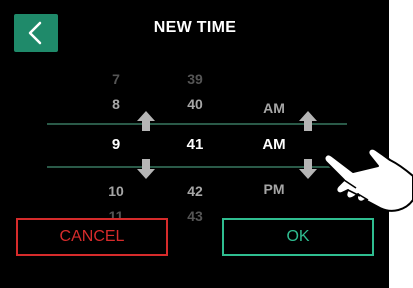  What do you see at coordinates (195, 216) in the screenshot?
I see `minute-option: 43` at bounding box center [195, 216].